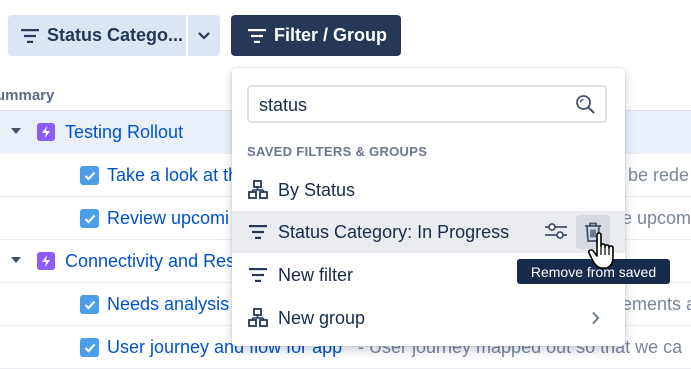 The width and height of the screenshot is (691, 369). Describe the element at coordinates (556, 233) in the screenshot. I see `edit-filter-icon` at that location.